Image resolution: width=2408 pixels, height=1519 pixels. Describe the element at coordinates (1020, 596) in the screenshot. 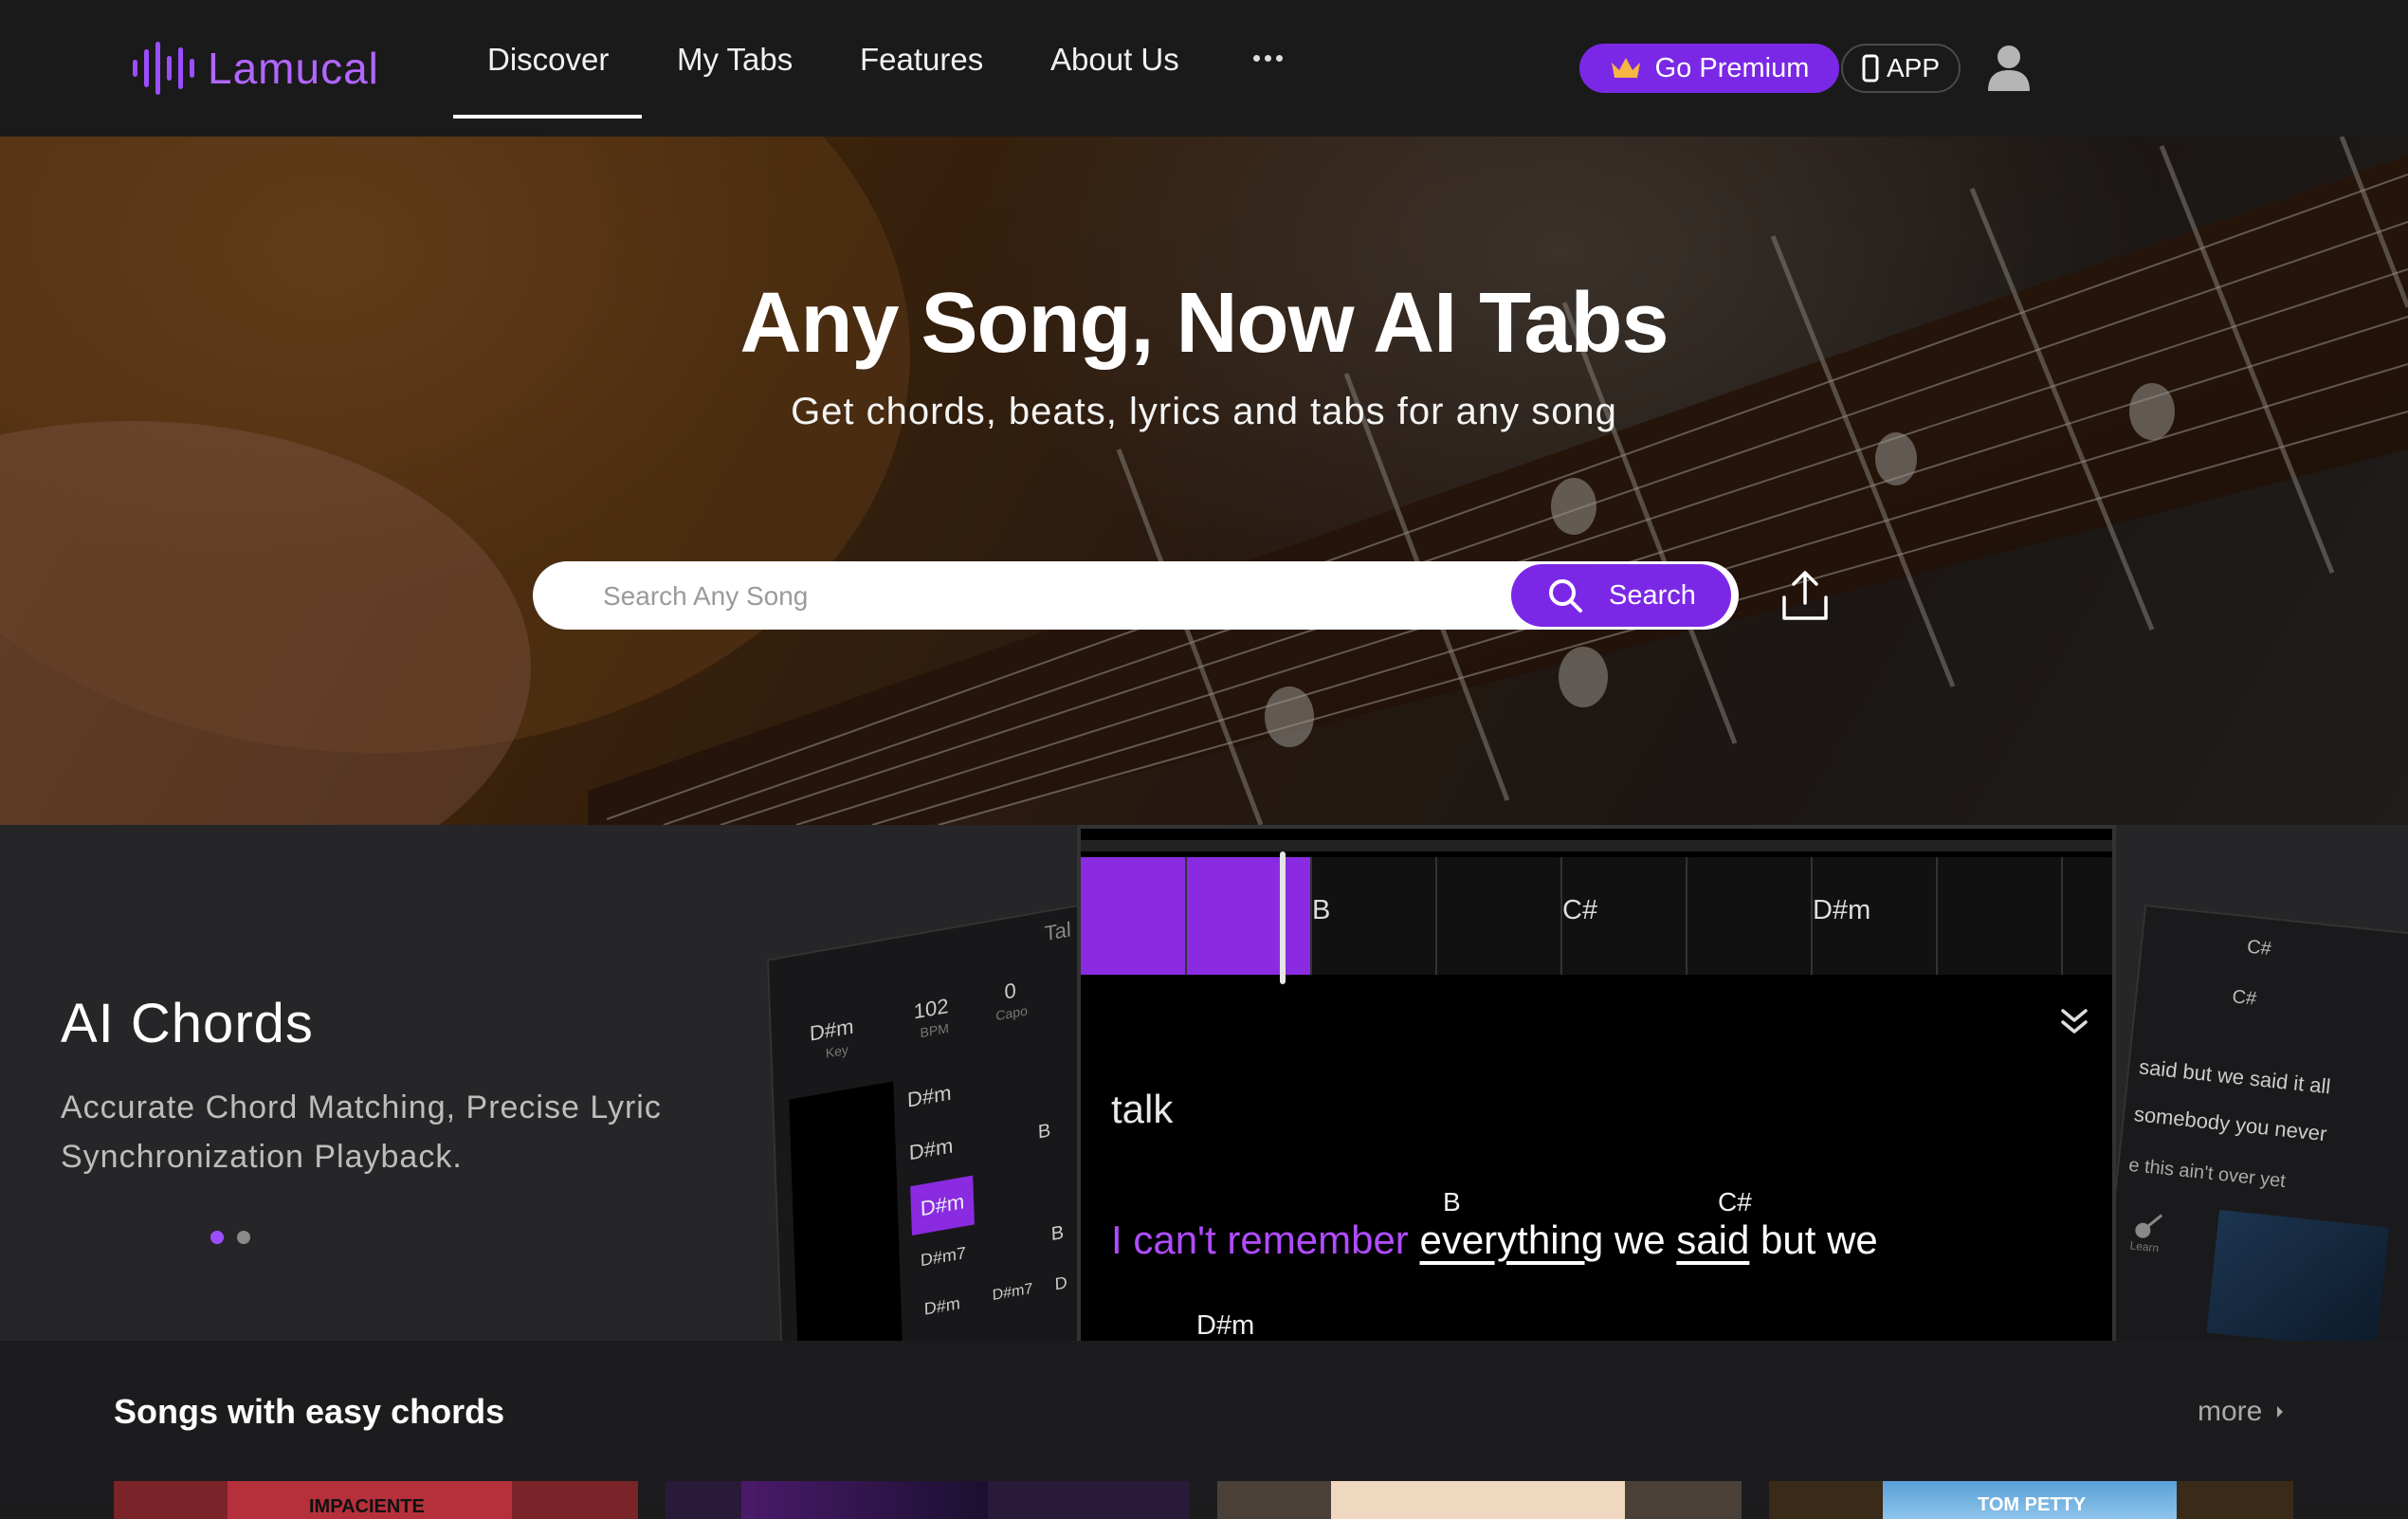

I see `search-input` at that location.